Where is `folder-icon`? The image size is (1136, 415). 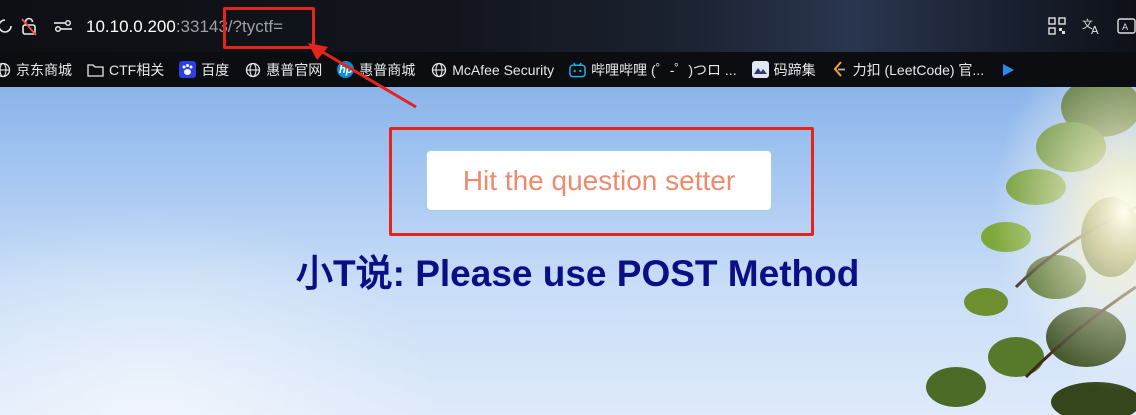
folder-icon is located at coordinates (95, 69).